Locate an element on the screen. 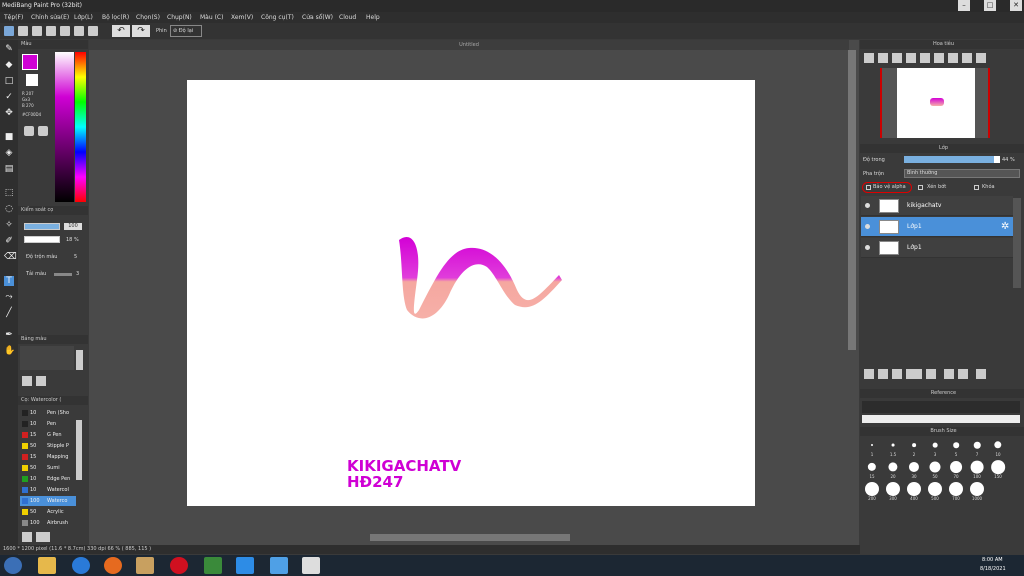 The height and width of the screenshot is (576, 1024). brush-list-item: 50 Sumi is located at coordinates (48, 468).